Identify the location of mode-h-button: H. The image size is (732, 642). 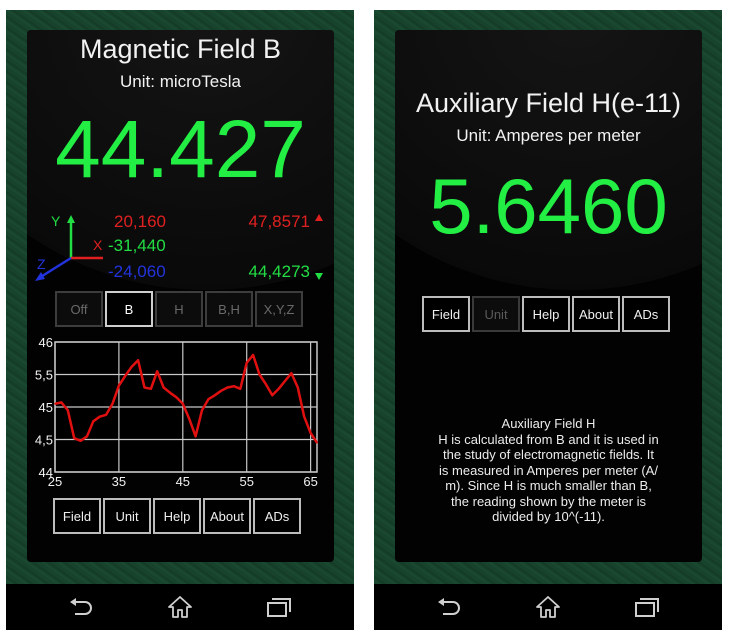
(179, 309).